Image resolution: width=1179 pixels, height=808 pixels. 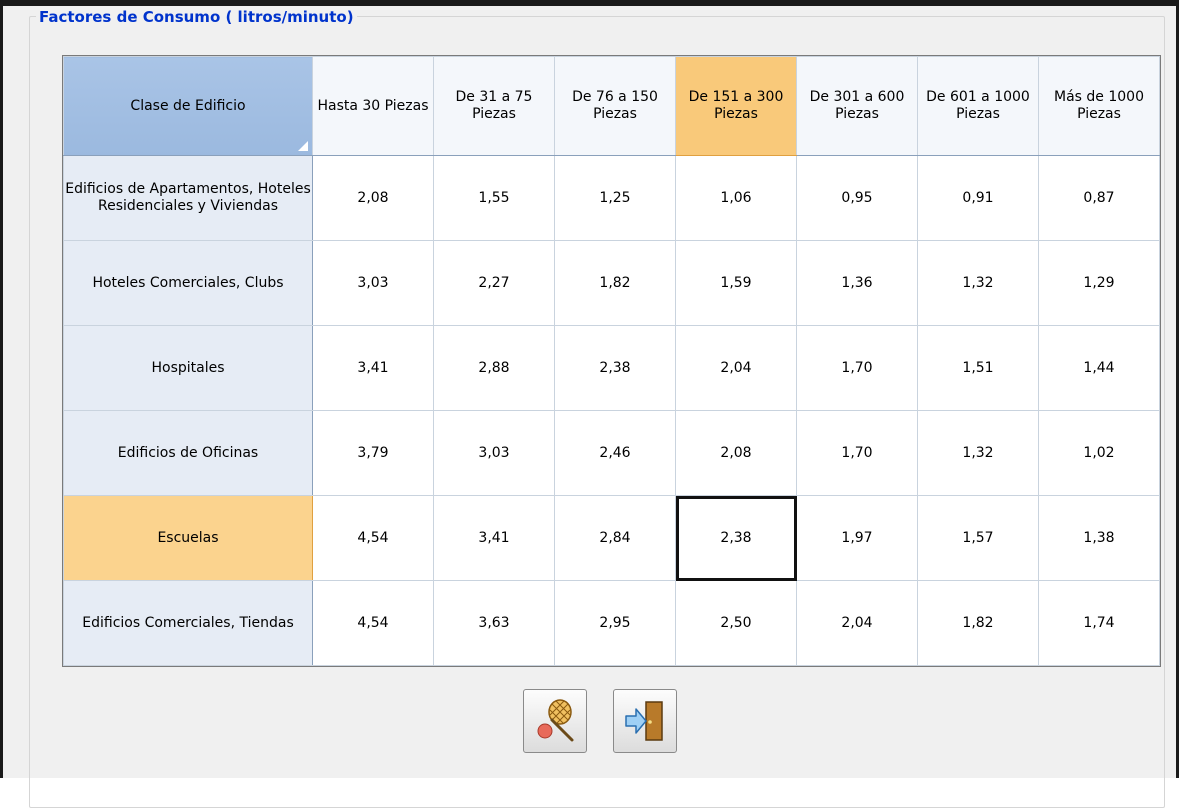 I want to click on grid-cell: 1,06, so click(x=736, y=198).